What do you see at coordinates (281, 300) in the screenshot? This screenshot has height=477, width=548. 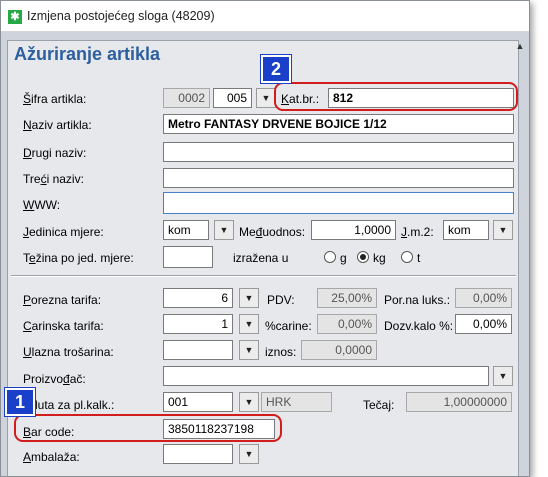 I see `pdv-label: PDV:` at bounding box center [281, 300].